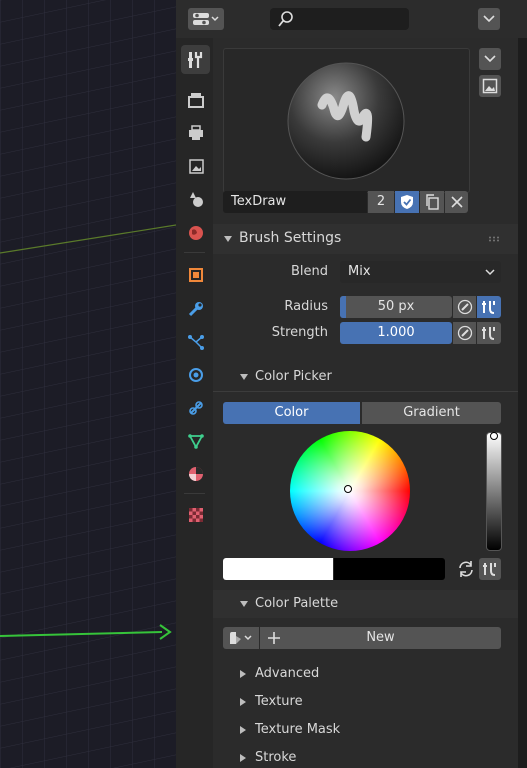 This screenshot has width=527, height=768. I want to click on secondary-color-swatch, so click(389, 569).